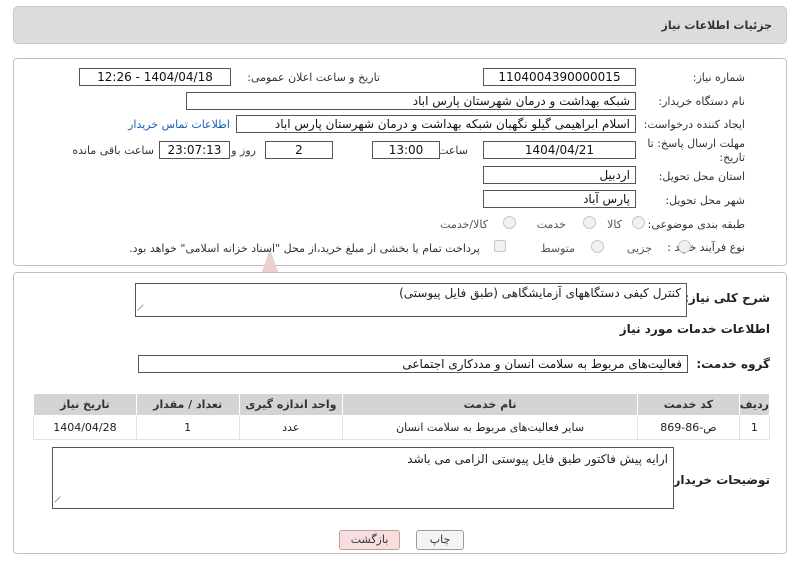 Image resolution: width=788 pixels, height=566 pixels. What do you see at coordinates (589, 222) in the screenshot?
I see `category-radio-service` at bounding box center [589, 222].